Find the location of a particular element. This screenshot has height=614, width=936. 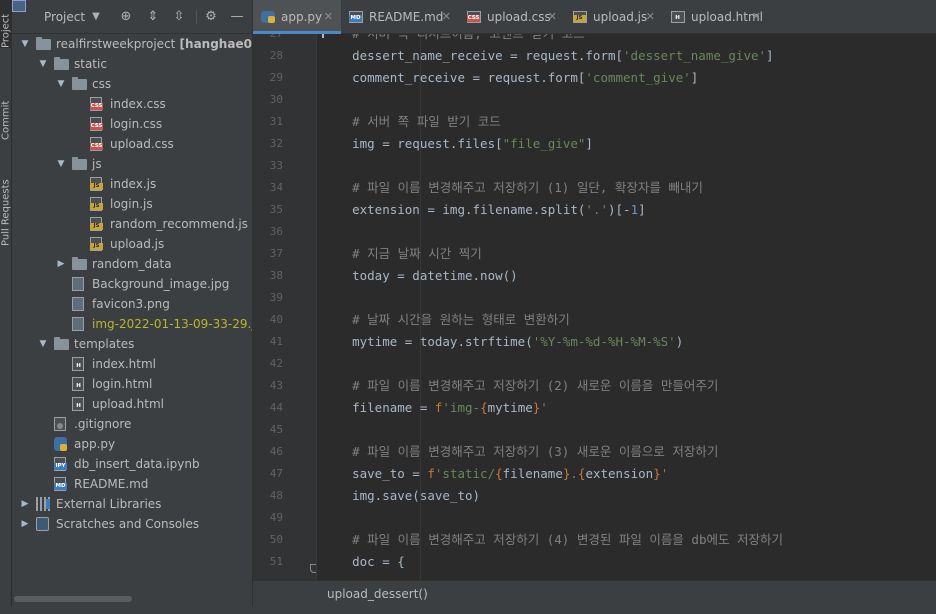

tree-item-label: css is located at coordinates (102, 84).